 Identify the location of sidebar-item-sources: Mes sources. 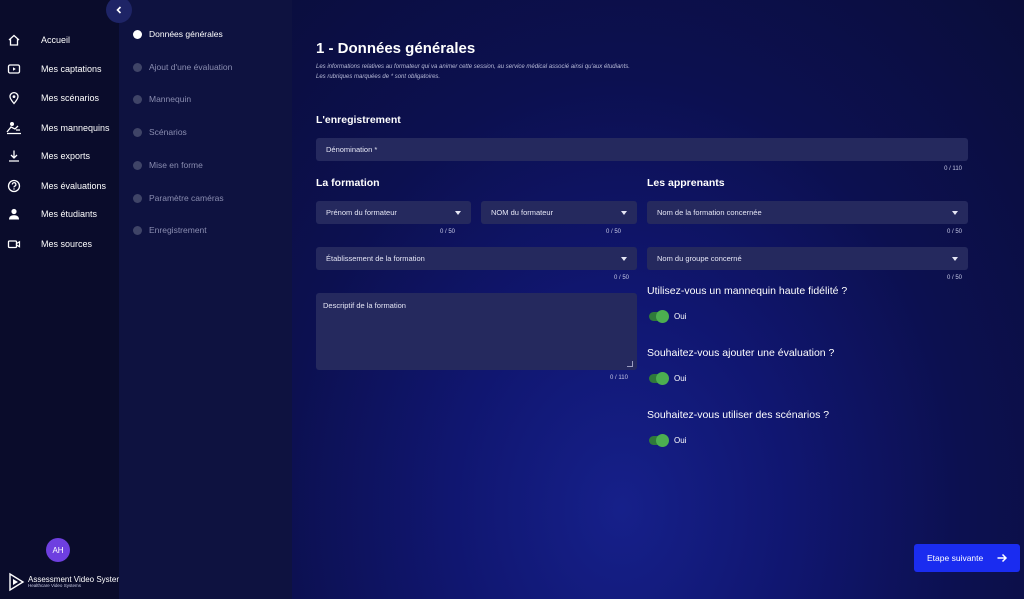
(59, 244).